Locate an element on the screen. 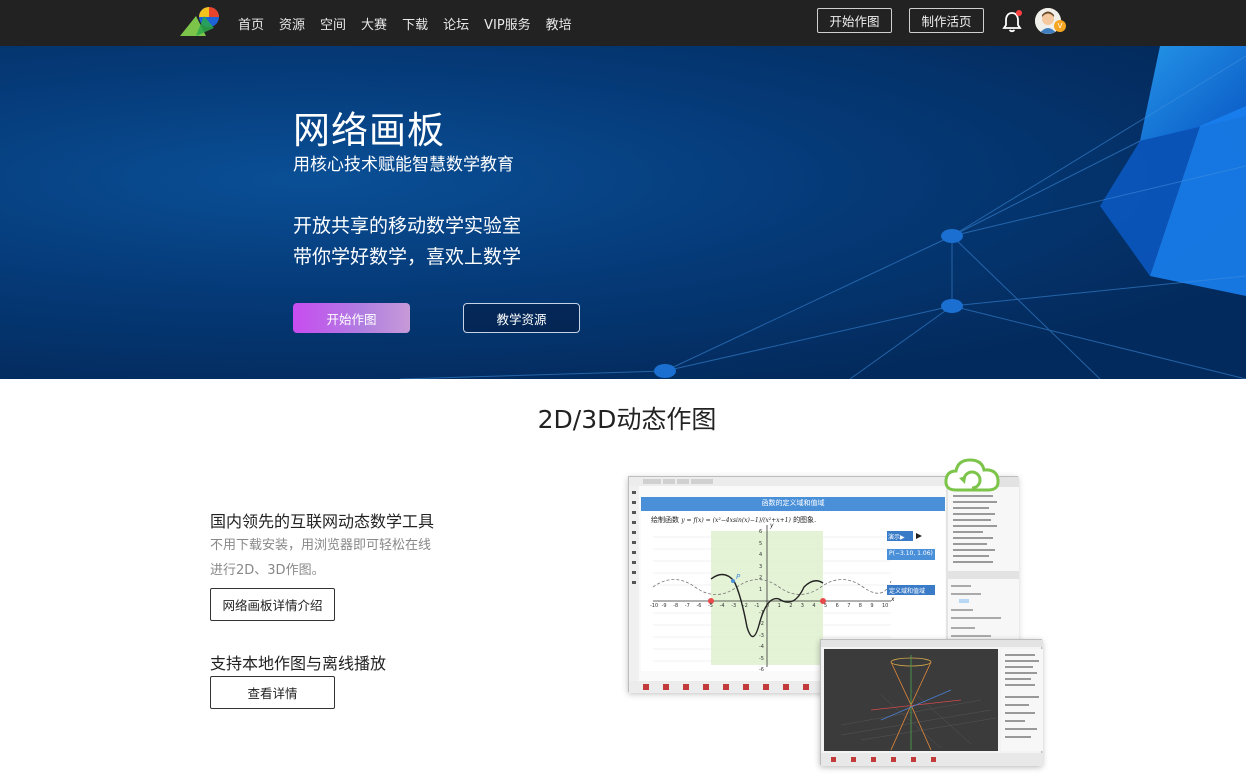  notification-dot is located at coordinates (1019, 13).